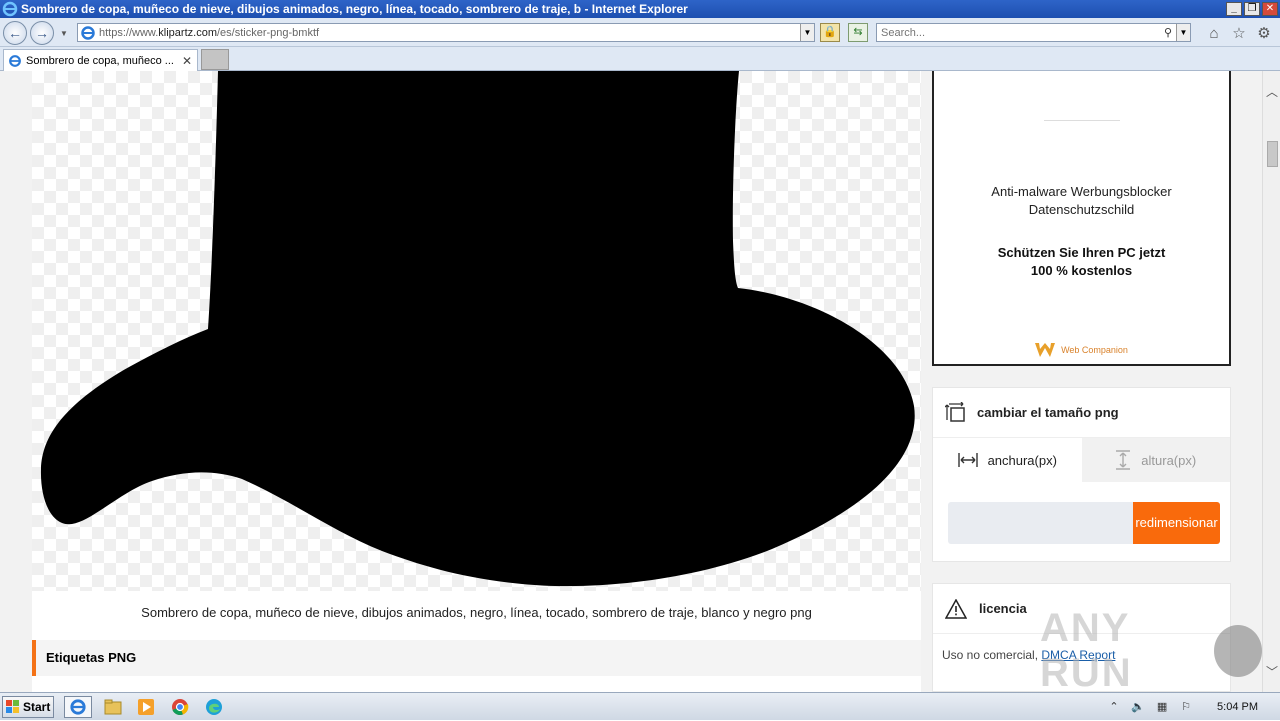 This screenshot has height=721, width=1280. I want to click on windows-flag-icon, so click(12, 706).